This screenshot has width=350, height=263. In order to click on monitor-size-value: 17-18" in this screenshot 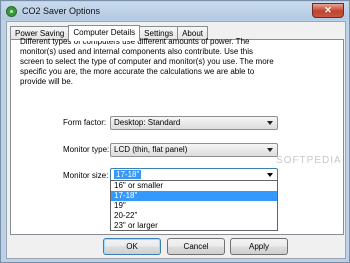, I will do `click(128, 174)`.